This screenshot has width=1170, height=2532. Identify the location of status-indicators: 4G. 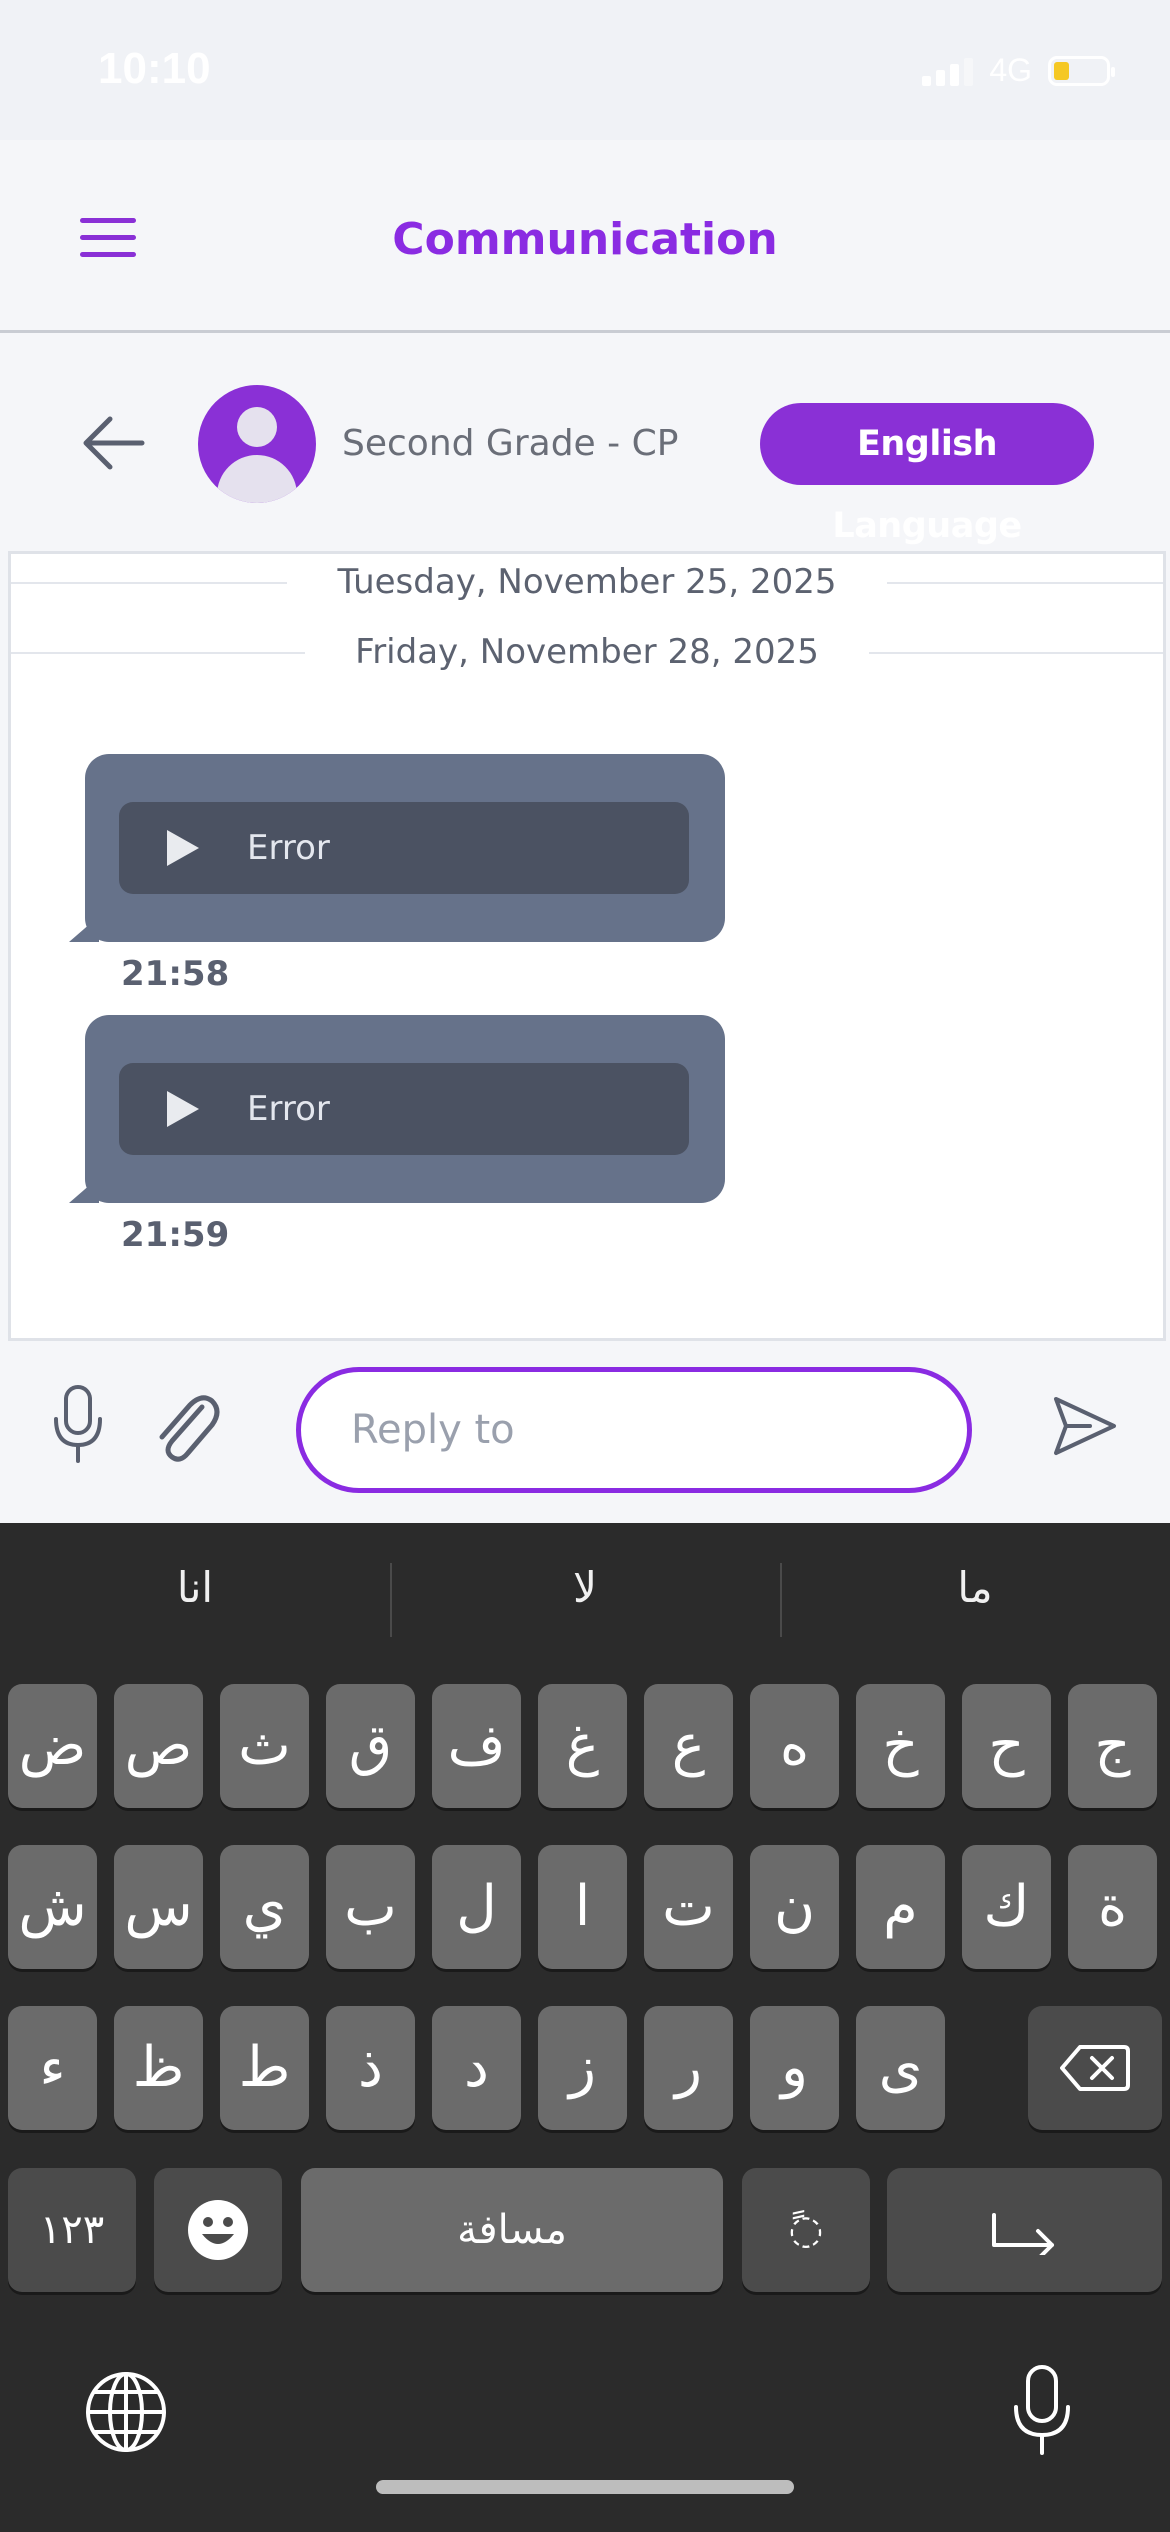
(1018, 70).